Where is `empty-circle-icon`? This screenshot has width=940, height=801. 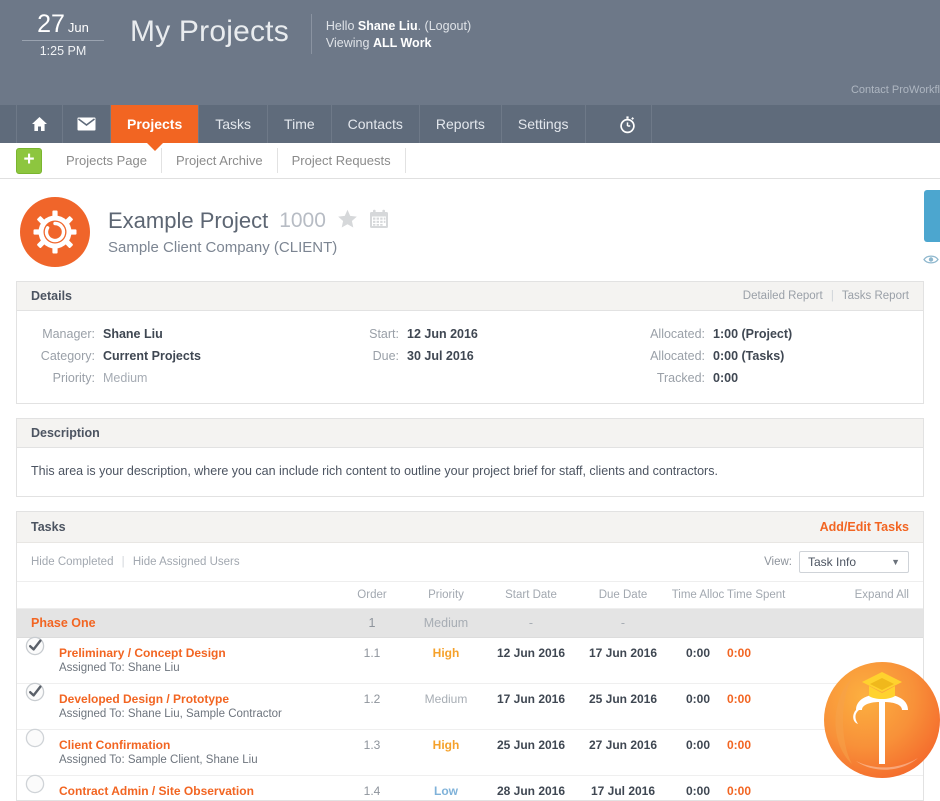 empty-circle-icon is located at coordinates (35, 784).